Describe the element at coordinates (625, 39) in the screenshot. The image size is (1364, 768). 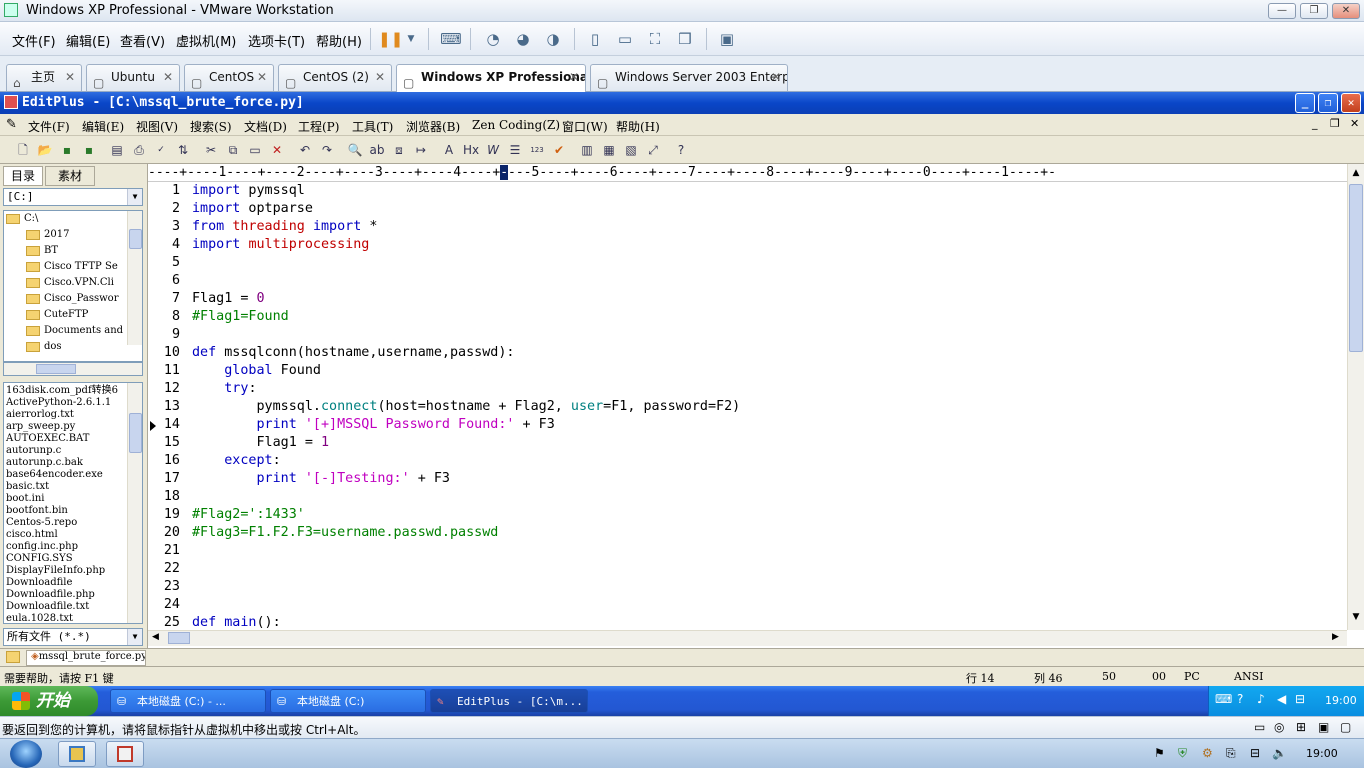
I see `console-view-icon: ▭` at that location.